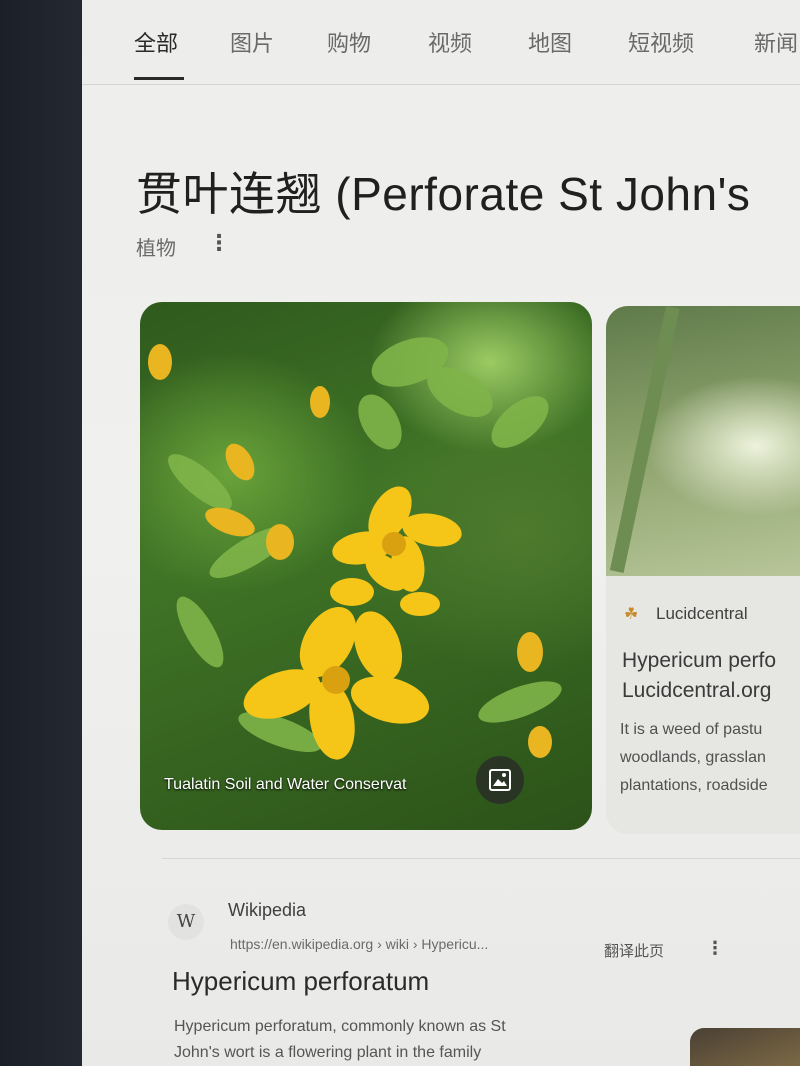  Describe the element at coordinates (691, 729) in the screenshot. I see `source-snippet-line: It is a weed of pastu` at that location.